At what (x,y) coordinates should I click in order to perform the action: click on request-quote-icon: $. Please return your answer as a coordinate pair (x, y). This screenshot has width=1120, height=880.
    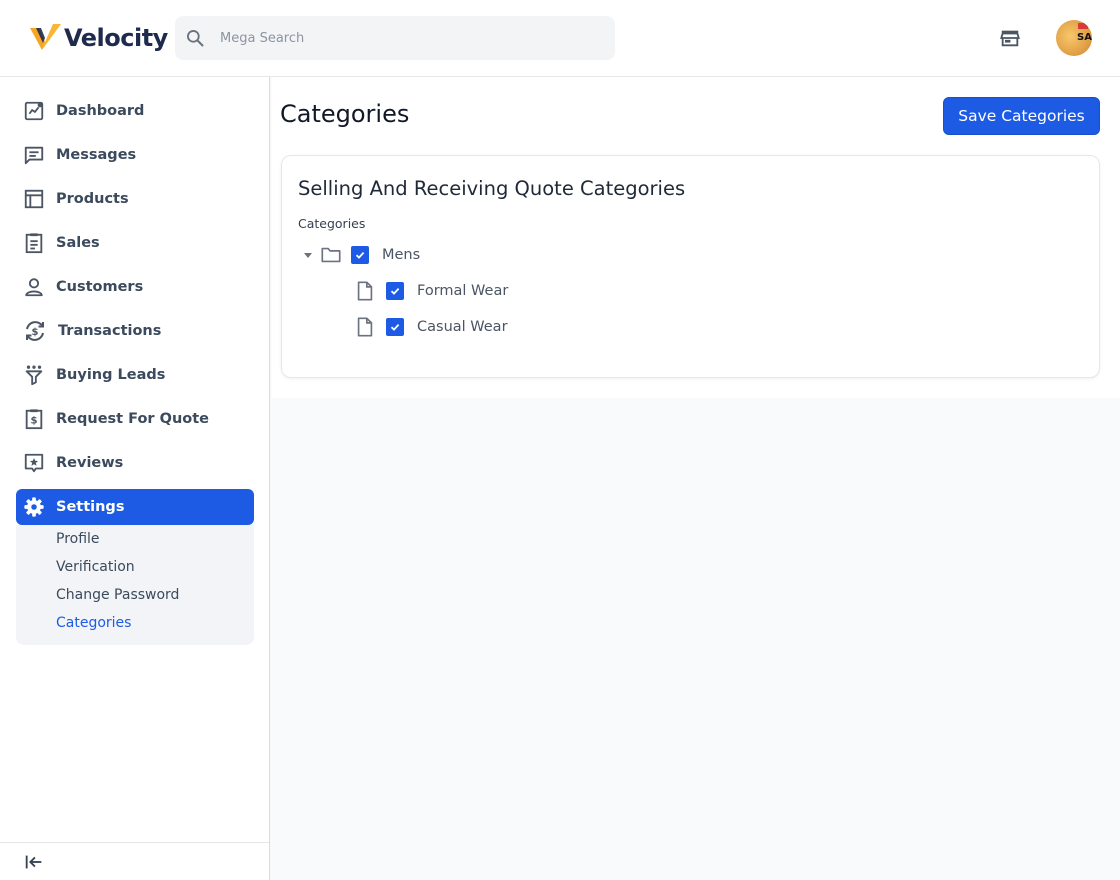
    Looking at the image, I should click on (34, 419).